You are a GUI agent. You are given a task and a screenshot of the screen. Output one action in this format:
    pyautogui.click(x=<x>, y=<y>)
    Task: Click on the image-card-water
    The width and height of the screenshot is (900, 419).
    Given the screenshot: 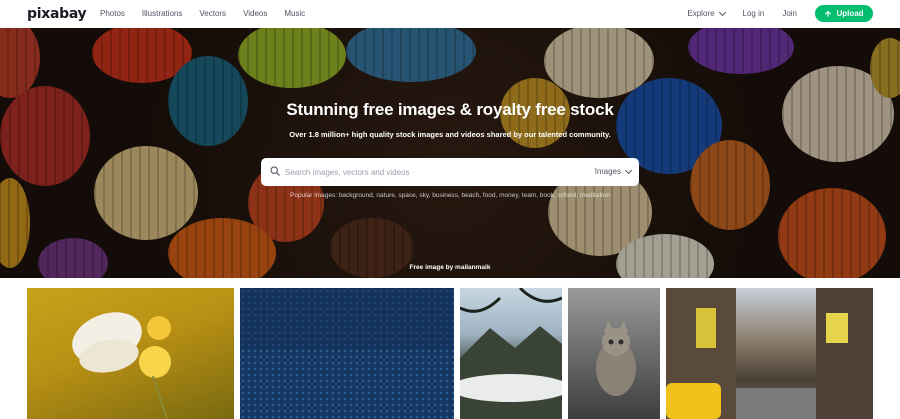 What is the action you would take?
    pyautogui.click(x=347, y=353)
    